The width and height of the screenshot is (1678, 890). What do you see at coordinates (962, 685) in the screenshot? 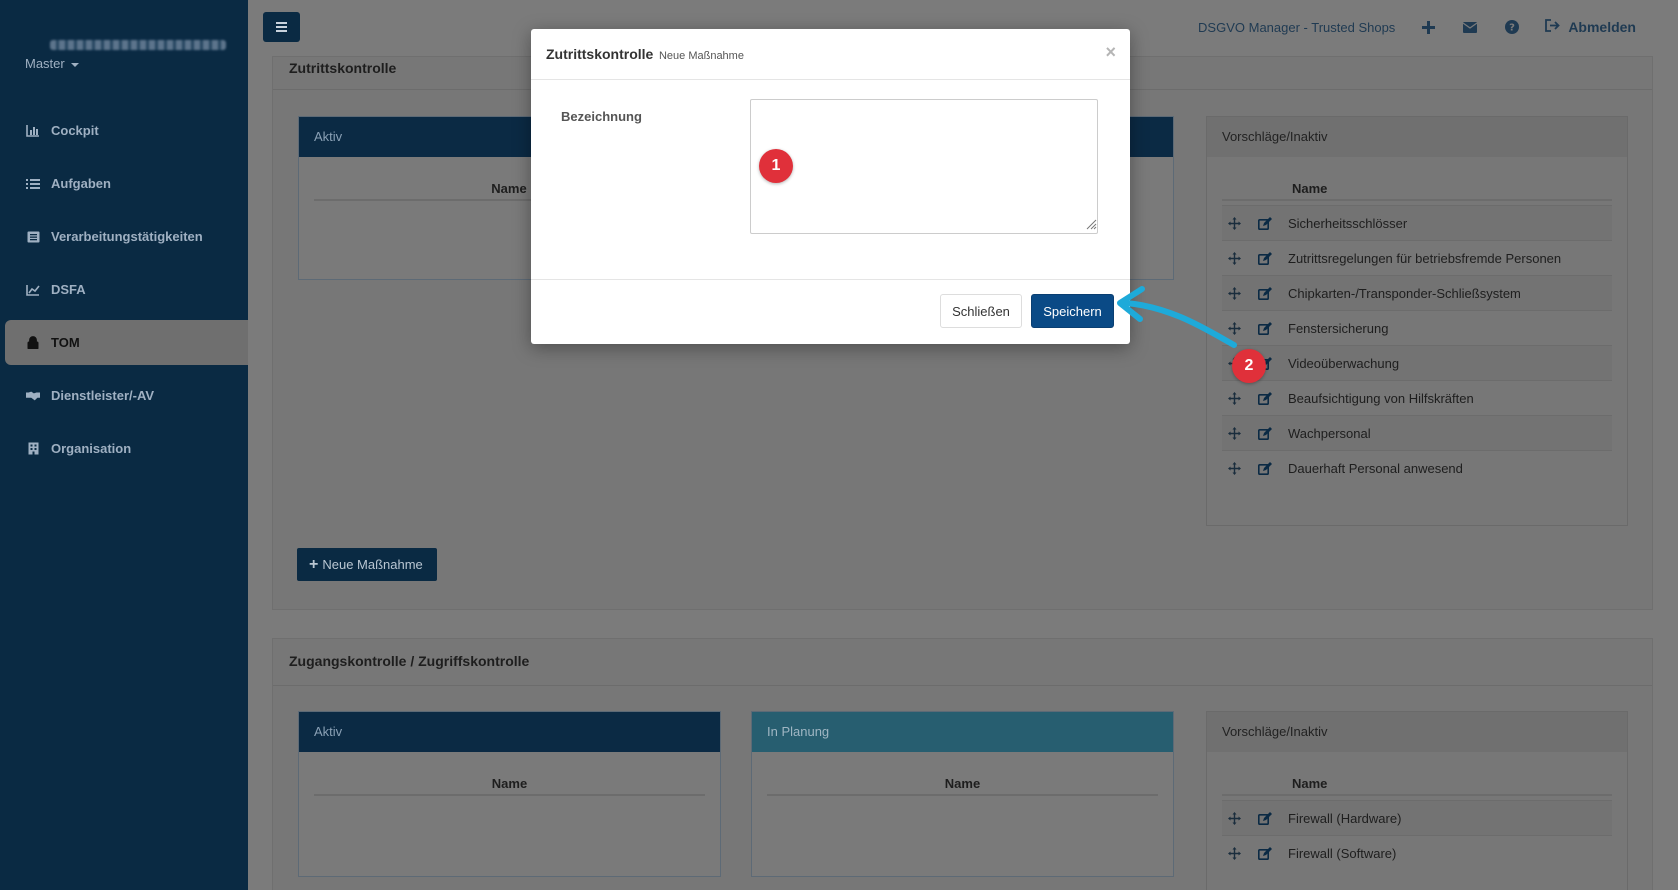
I see `divider` at bounding box center [962, 685].